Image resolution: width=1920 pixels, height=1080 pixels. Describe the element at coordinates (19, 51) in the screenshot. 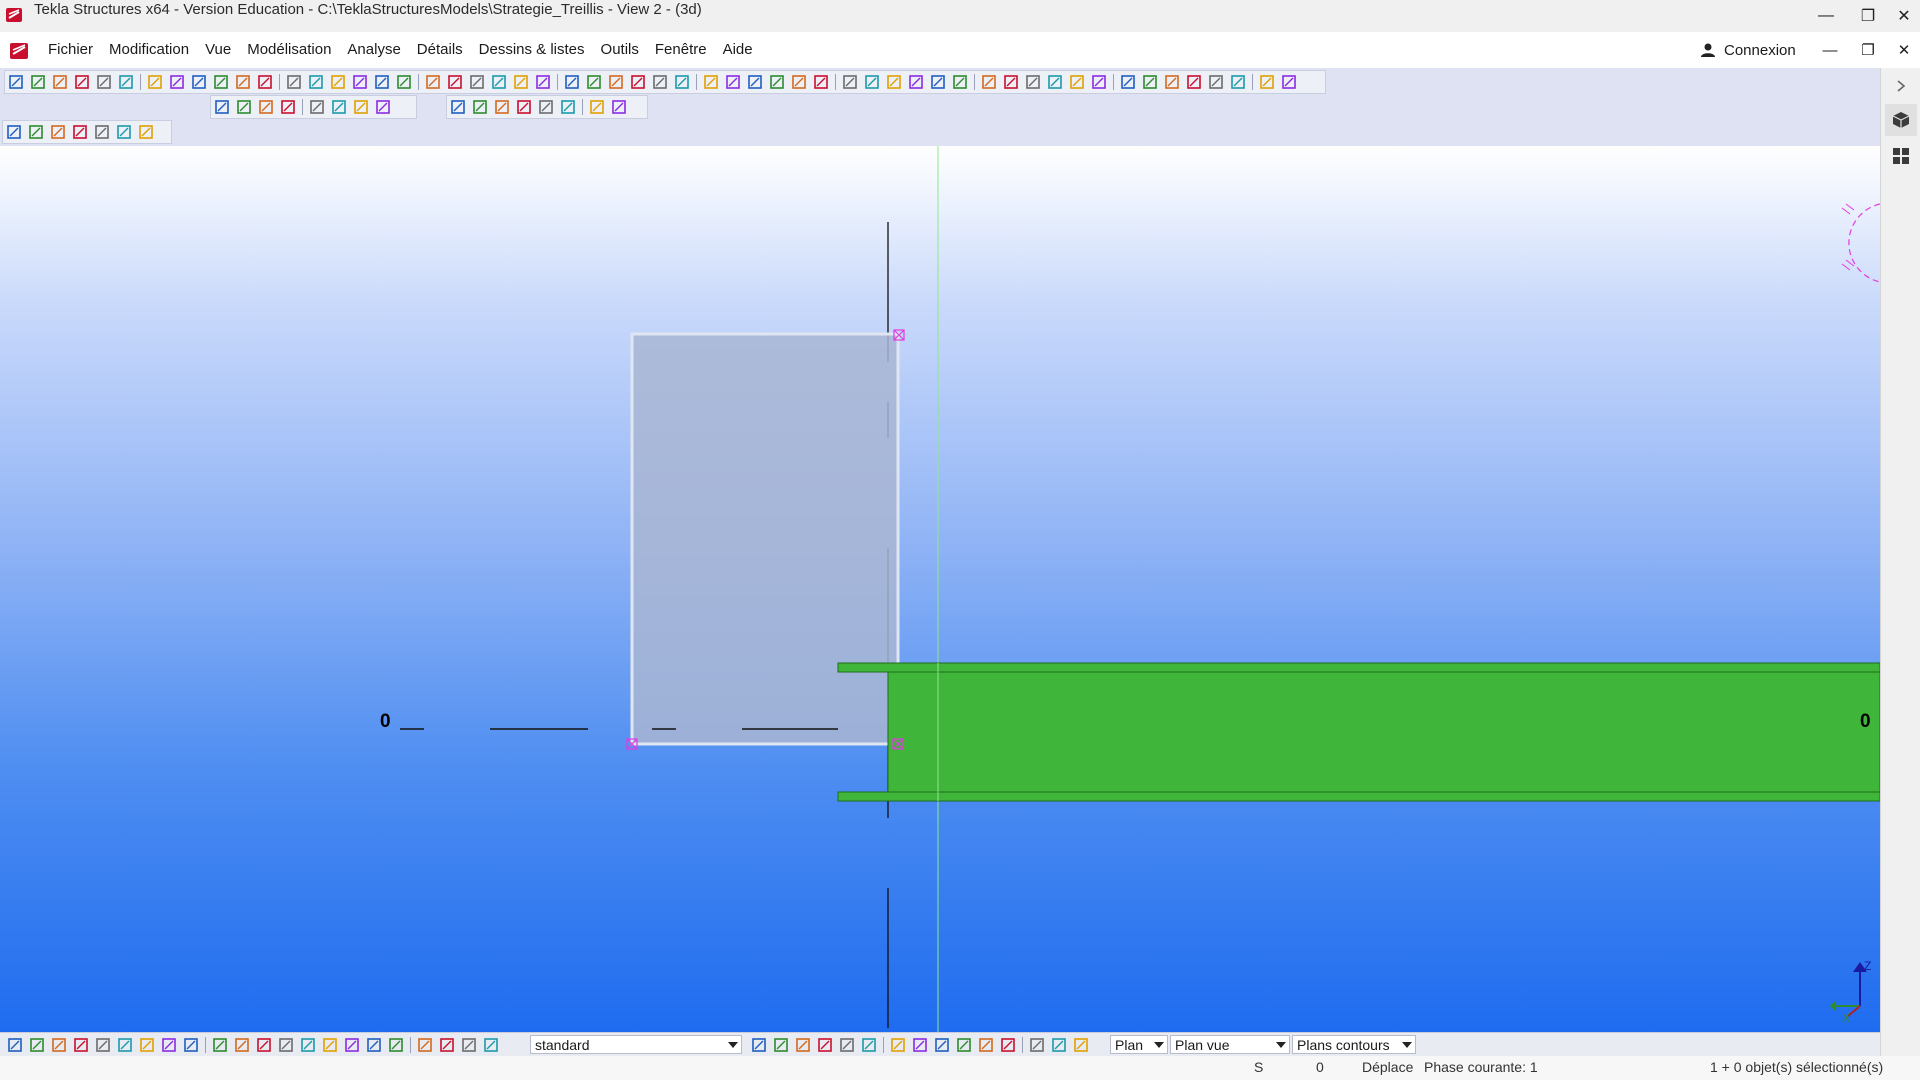

I see `tekla-menu-logo-icon` at that location.